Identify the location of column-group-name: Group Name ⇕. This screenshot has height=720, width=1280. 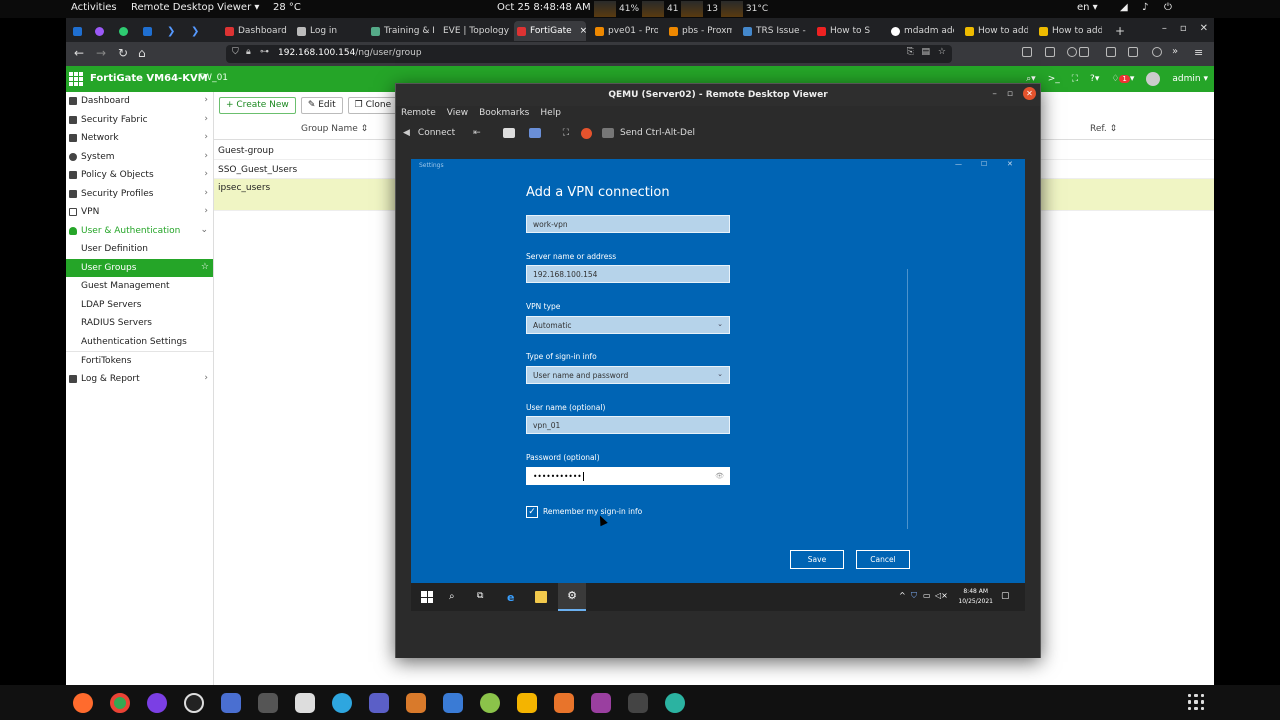
(334, 129).